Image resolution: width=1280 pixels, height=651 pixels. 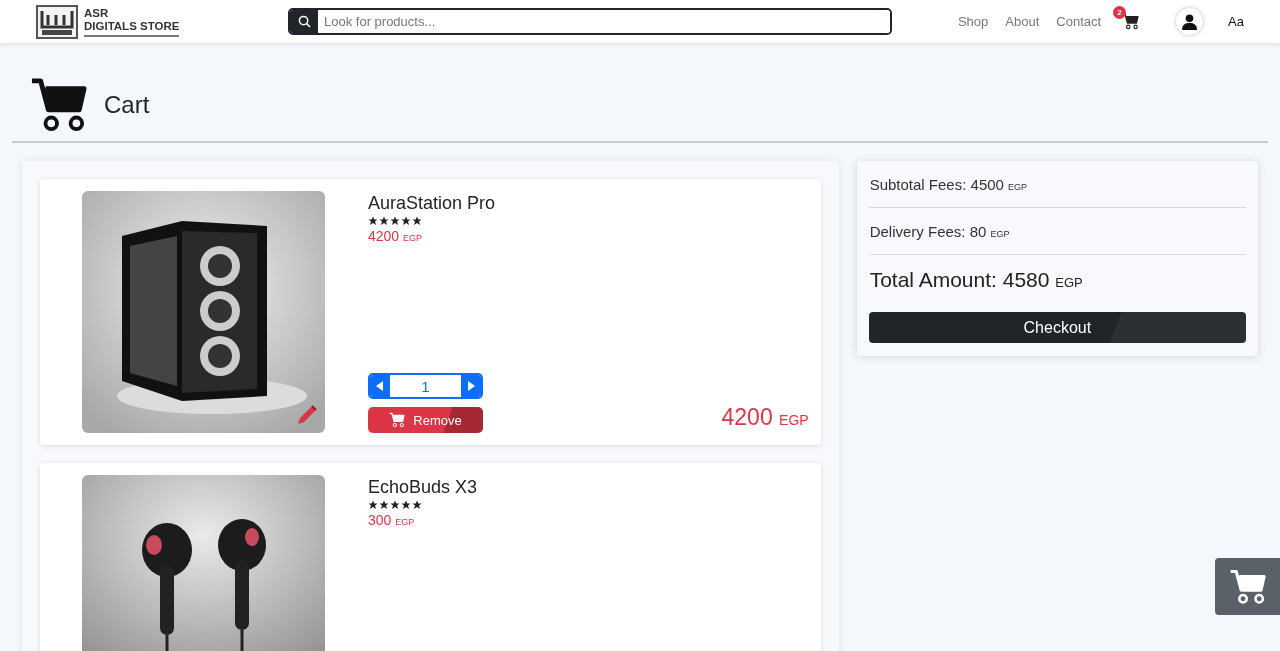 What do you see at coordinates (380, 386) in the screenshot?
I see `decrease-icon` at bounding box center [380, 386].